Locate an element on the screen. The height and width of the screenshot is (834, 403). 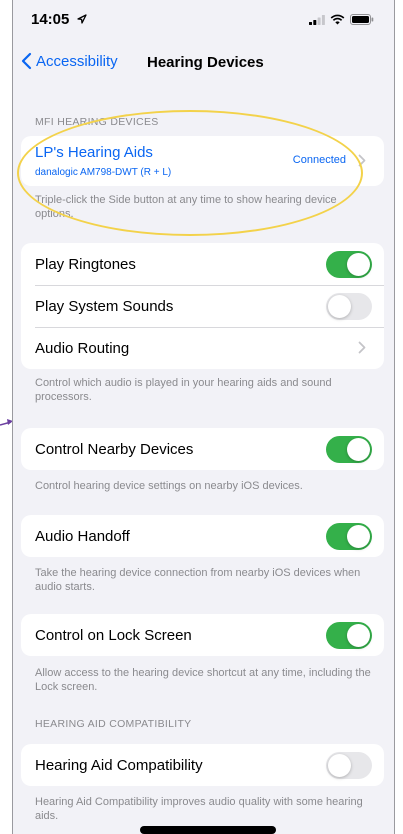
control-nearby-devices-toggle is located at coordinates (349, 449).